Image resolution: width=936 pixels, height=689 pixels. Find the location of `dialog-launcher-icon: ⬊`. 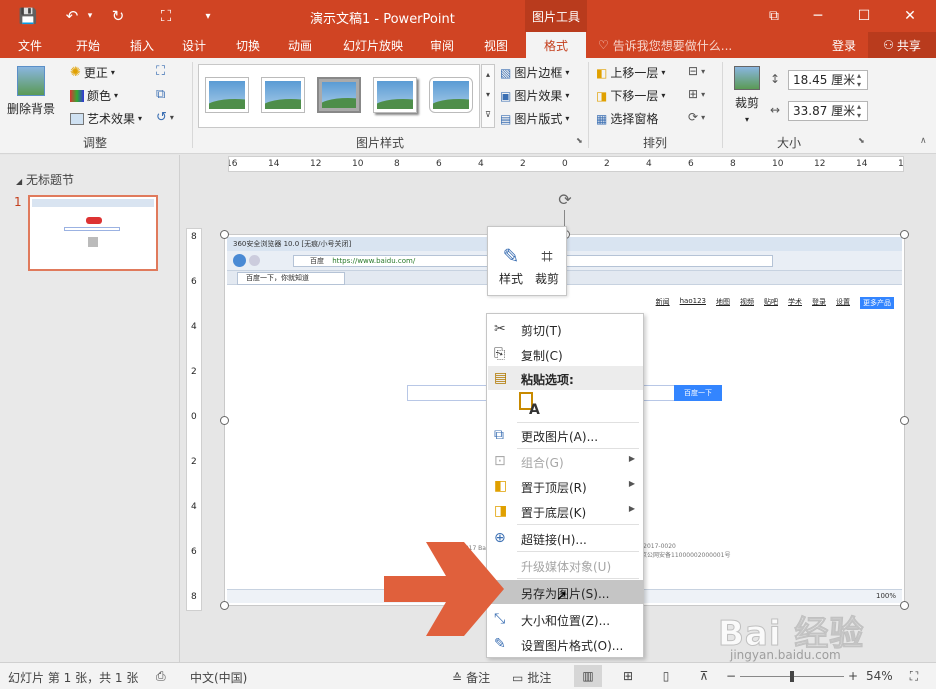

dialog-launcher-icon: ⬊ is located at coordinates (579, 140).